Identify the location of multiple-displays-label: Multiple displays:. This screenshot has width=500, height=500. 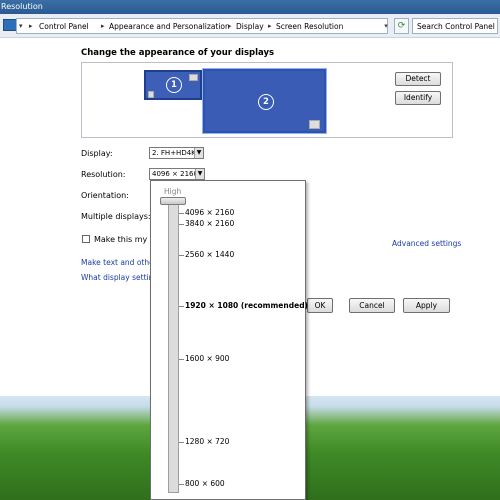
(116, 216).